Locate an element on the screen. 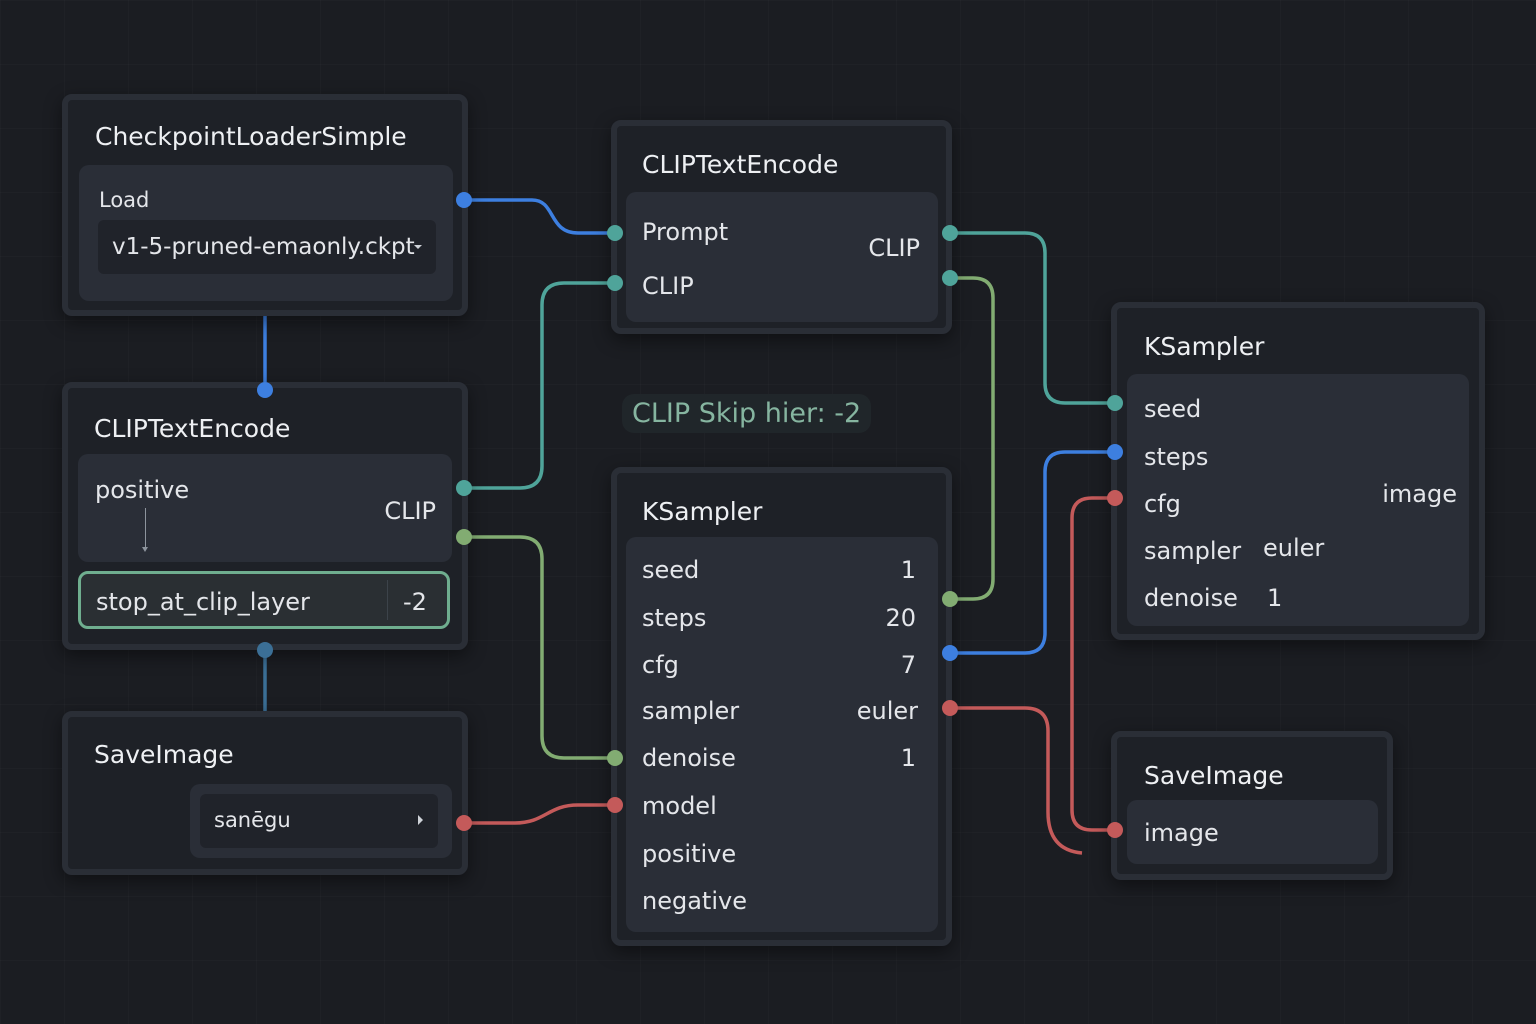 This screenshot has width=1536, height=1024. image-input-port is located at coordinates (1115, 830).